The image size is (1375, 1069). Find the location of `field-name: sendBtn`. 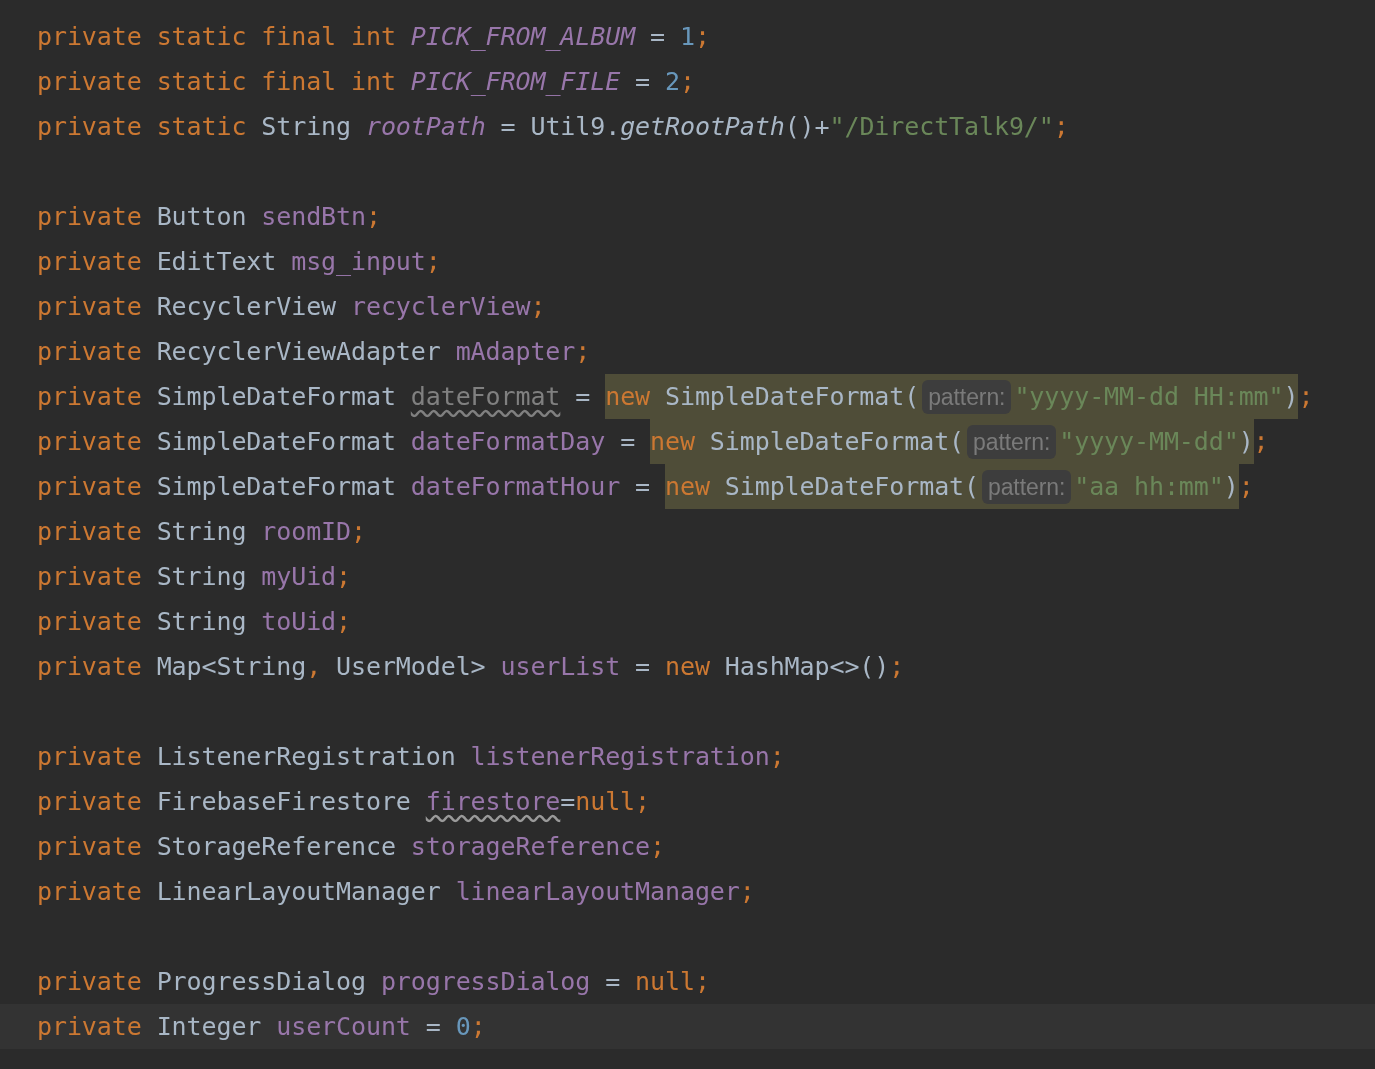

field-name: sendBtn is located at coordinates (313, 216).